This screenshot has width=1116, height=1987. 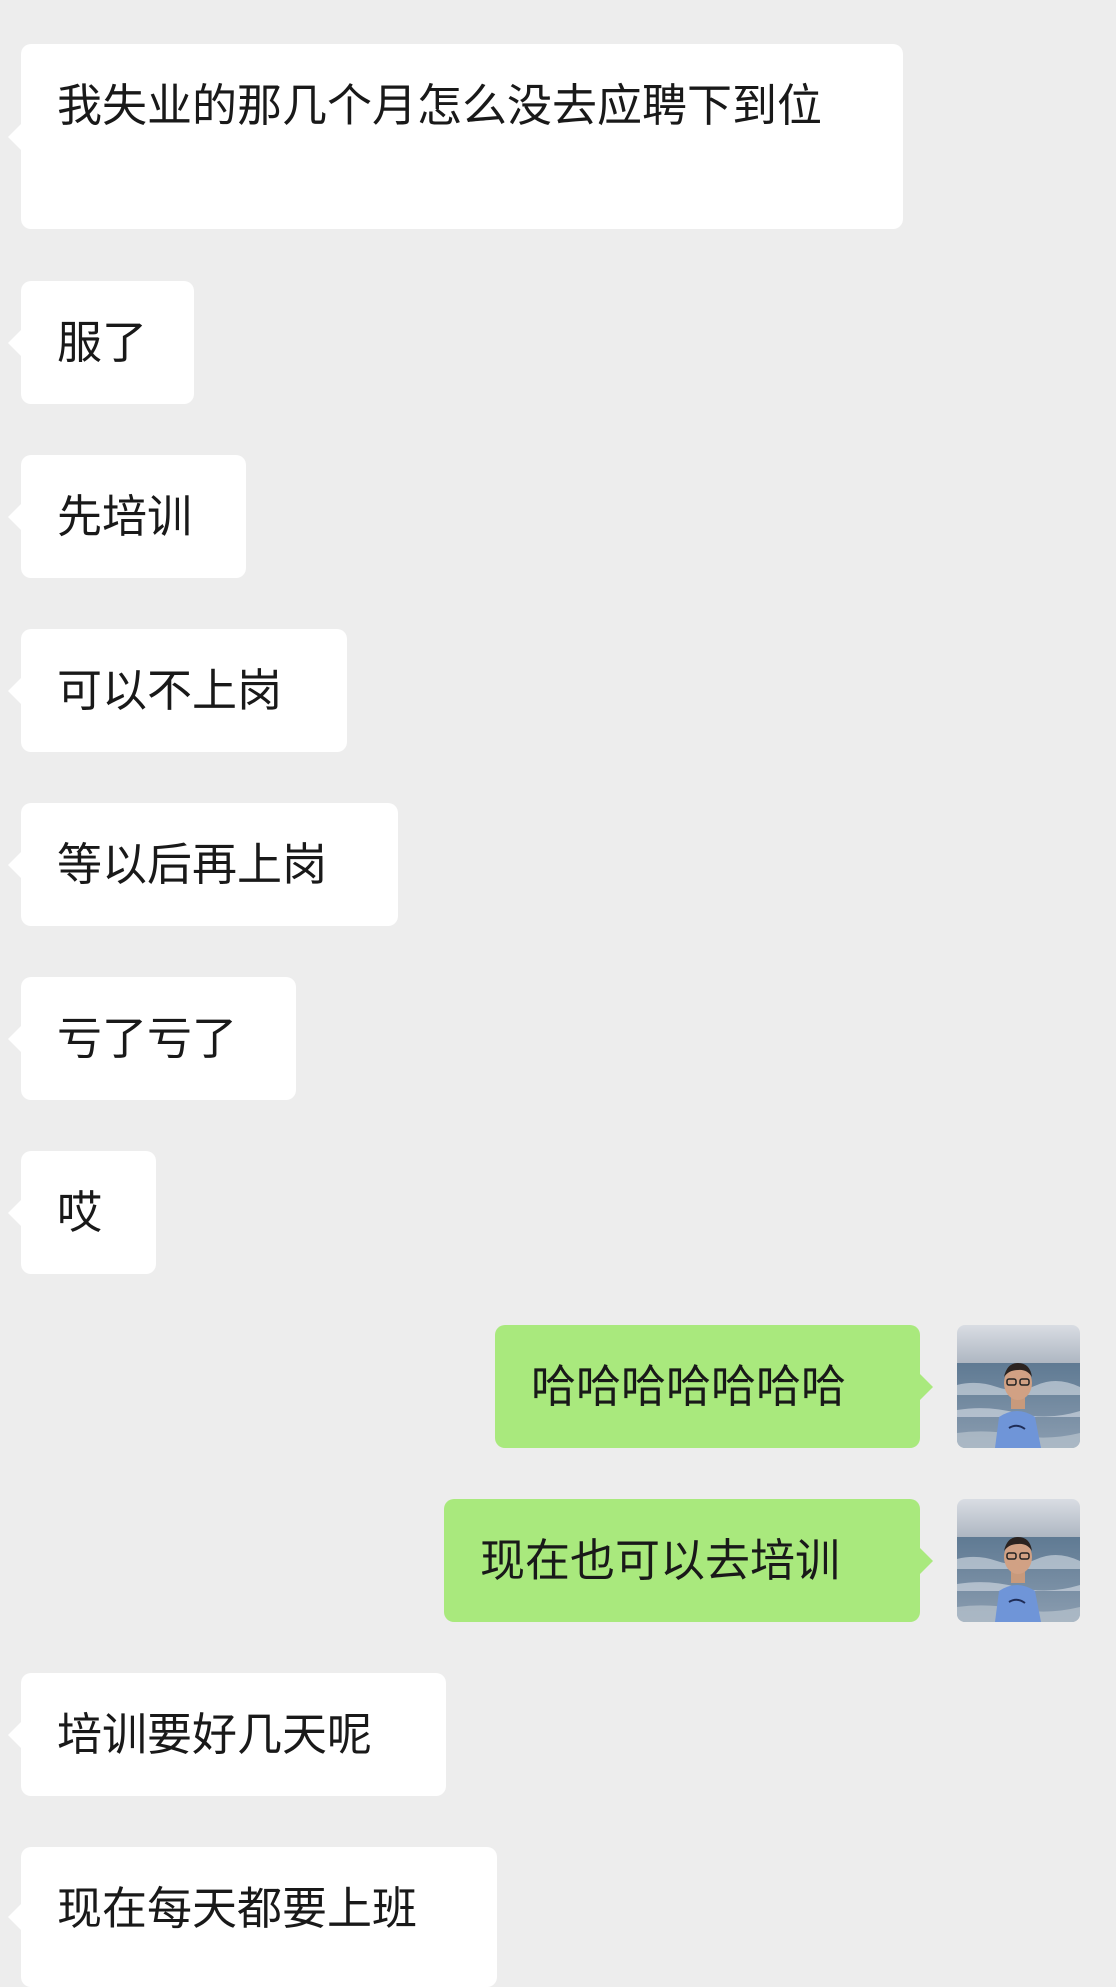 What do you see at coordinates (688, 1560) in the screenshot?
I see `outgoing-message-bubble: 现在也可以去培训` at bounding box center [688, 1560].